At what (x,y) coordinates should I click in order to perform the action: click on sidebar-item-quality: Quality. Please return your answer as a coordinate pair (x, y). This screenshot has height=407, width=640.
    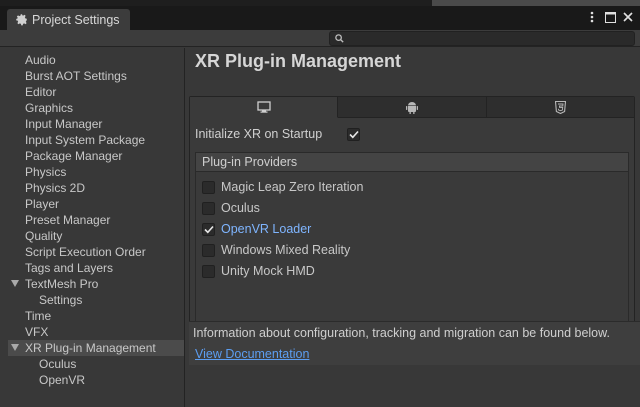
    Looking at the image, I should click on (96, 236).